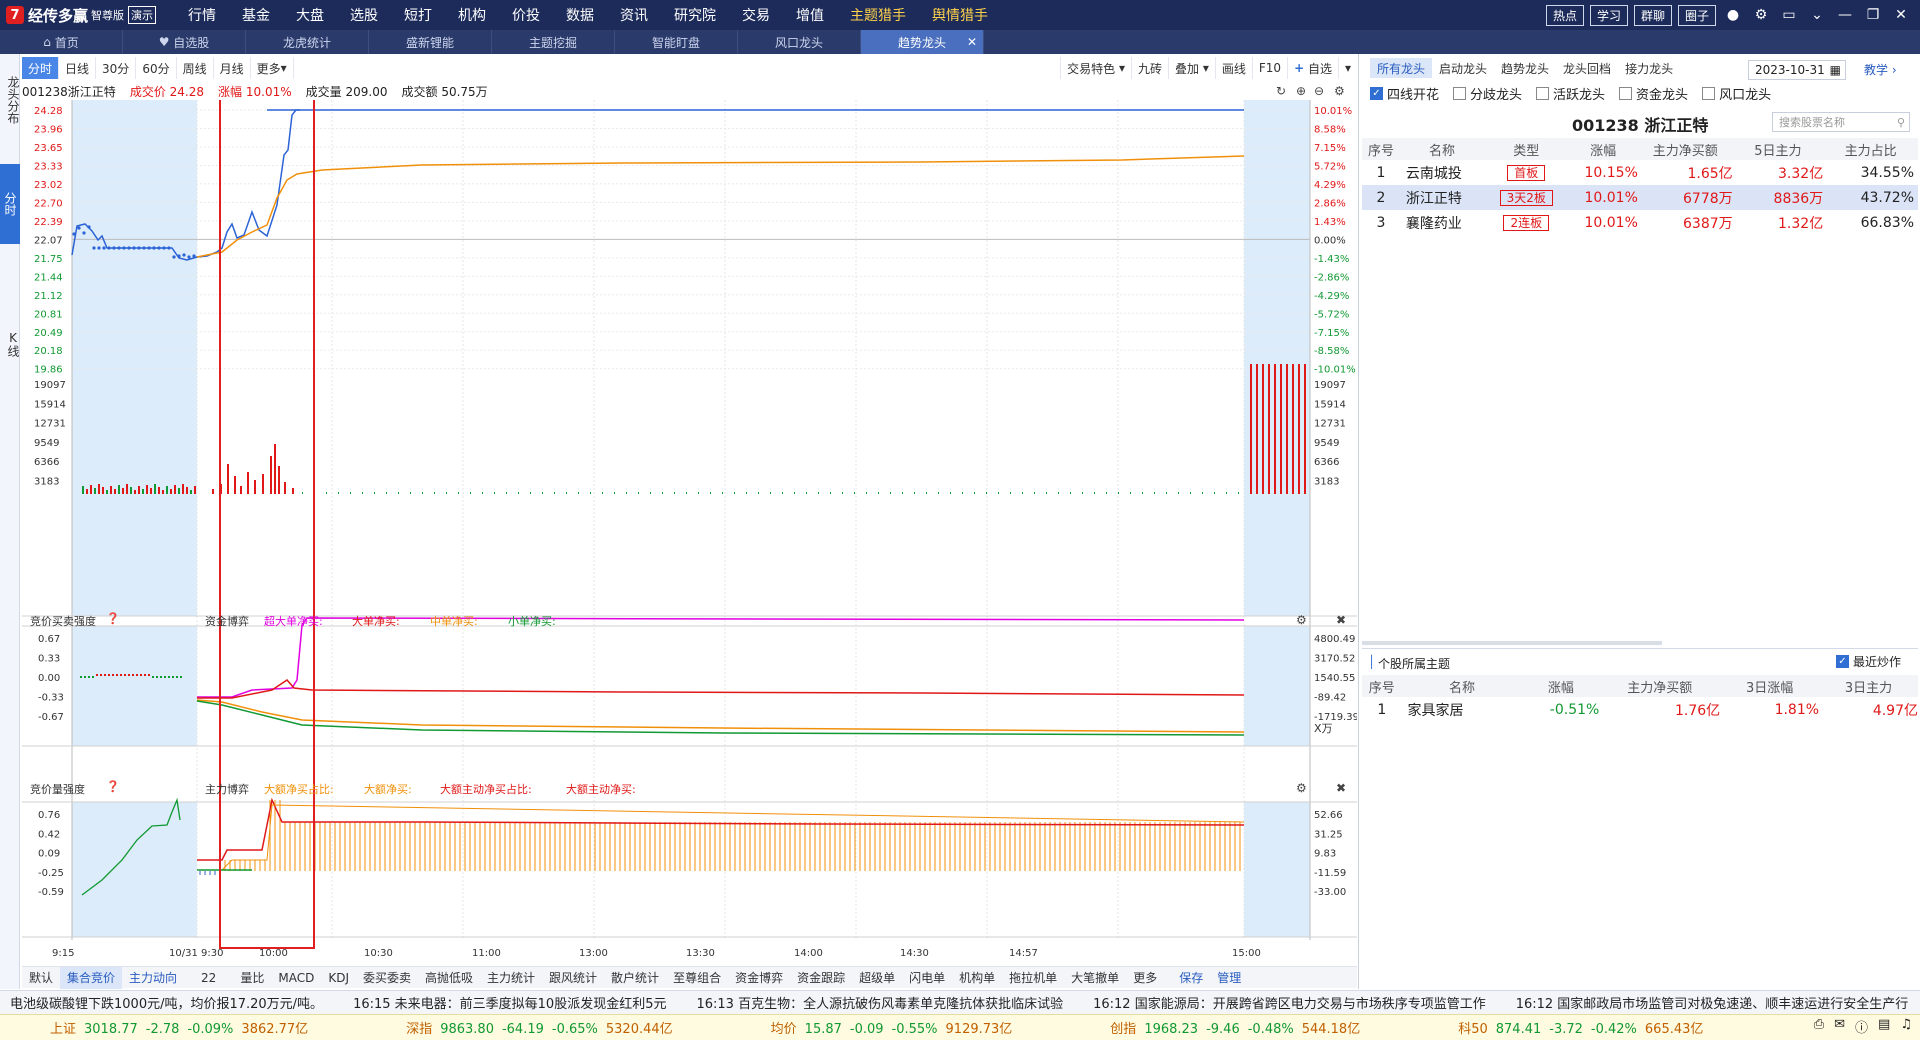  What do you see at coordinates (697, 978) in the screenshot?
I see `indicator-tab-12: 至尊组合` at bounding box center [697, 978].